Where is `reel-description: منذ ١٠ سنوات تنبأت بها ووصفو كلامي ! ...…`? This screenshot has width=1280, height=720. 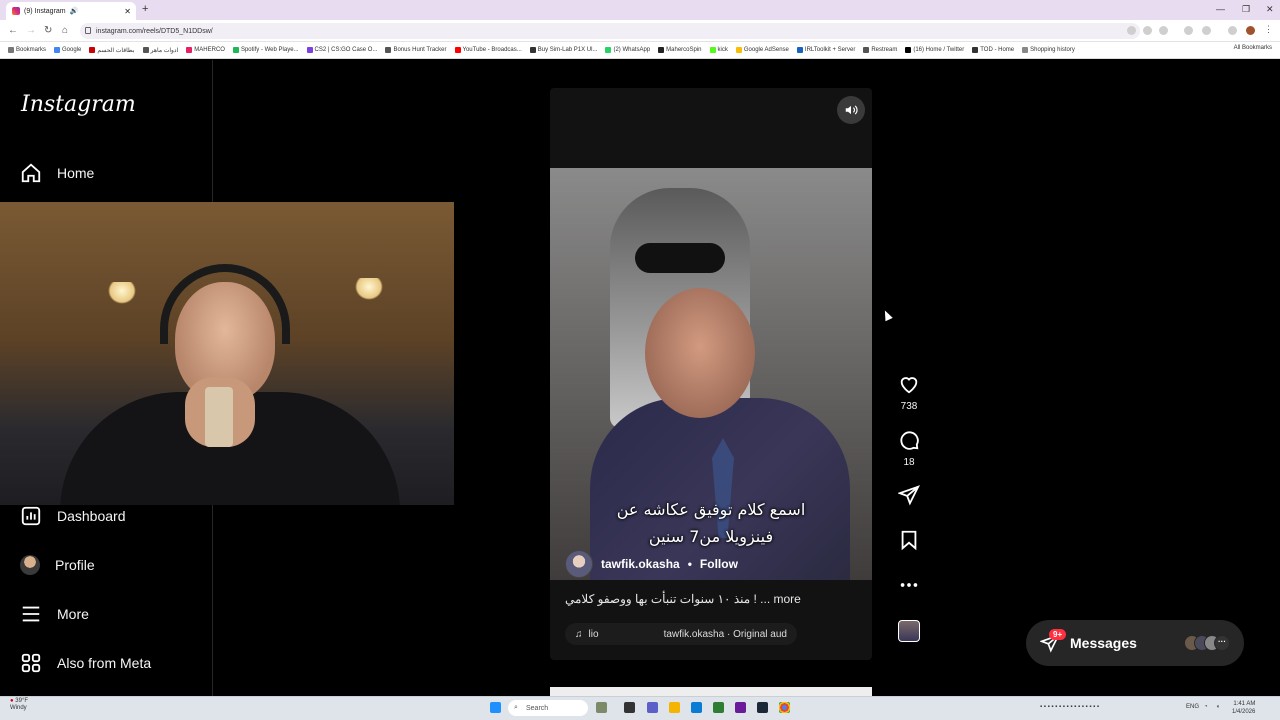 reel-description: منذ ١٠ سنوات تنبأت بها ووصفو كلامي ! ...… is located at coordinates (715, 599).